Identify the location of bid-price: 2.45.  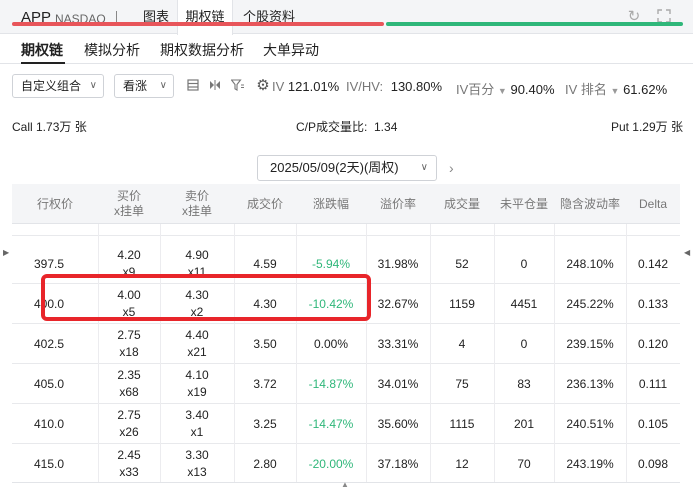
(129, 455).